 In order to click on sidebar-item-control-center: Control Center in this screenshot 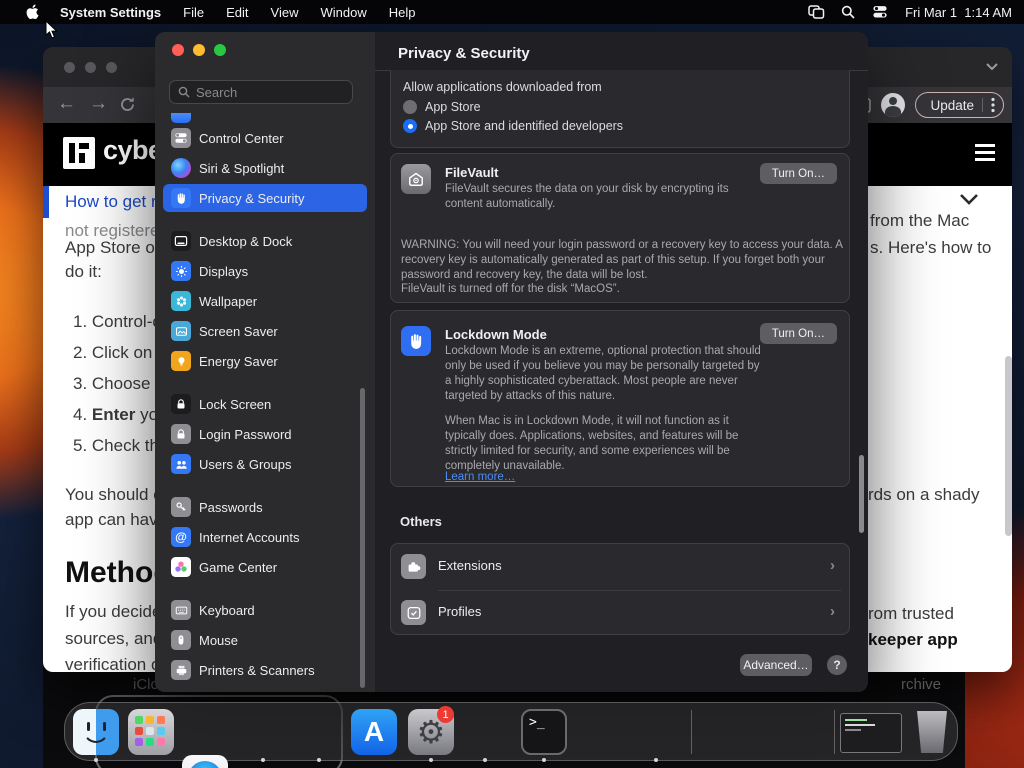, I will do `click(265, 138)`.